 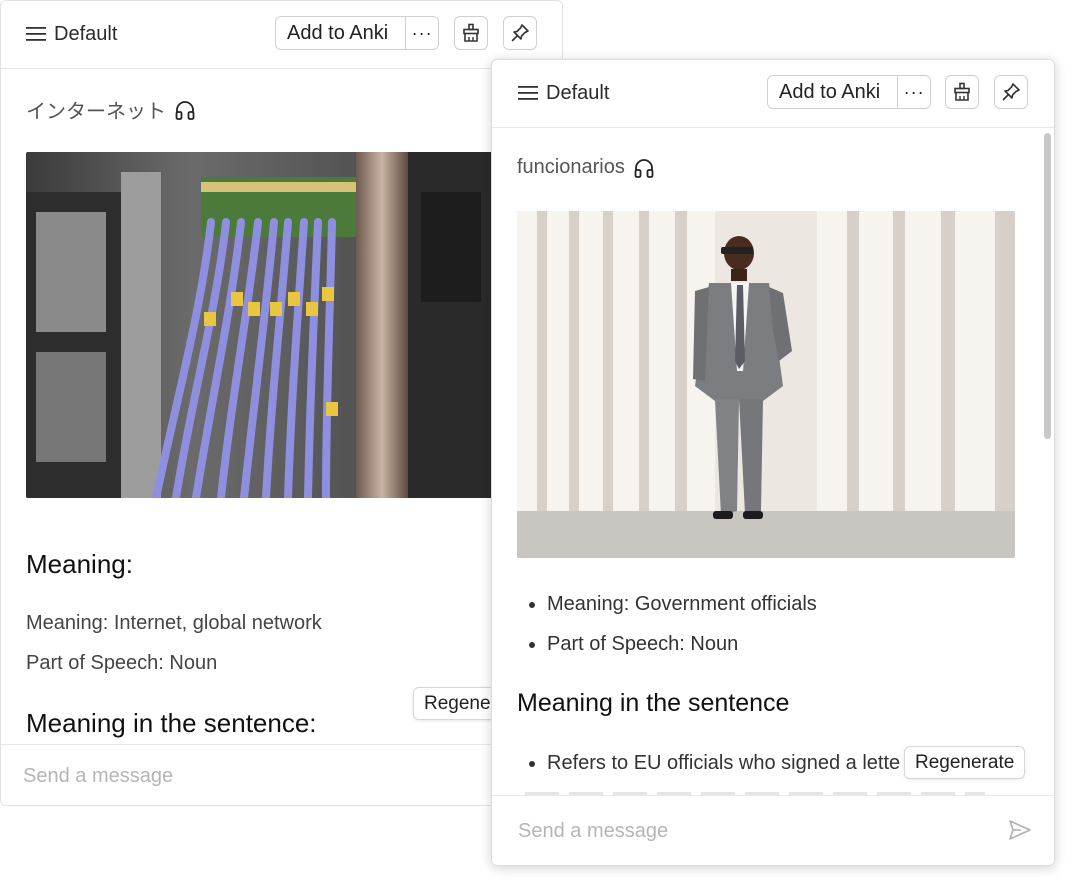 I want to click on meaning-bullet: Meaning: Government officials, so click(x=673, y=604).